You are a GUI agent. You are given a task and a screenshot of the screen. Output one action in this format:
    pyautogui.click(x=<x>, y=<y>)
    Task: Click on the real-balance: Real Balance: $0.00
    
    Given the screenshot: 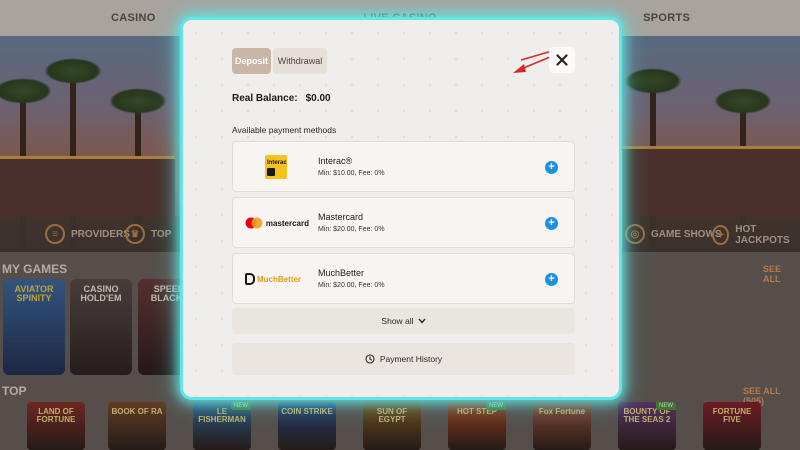 What is the action you would take?
    pyautogui.click(x=281, y=98)
    